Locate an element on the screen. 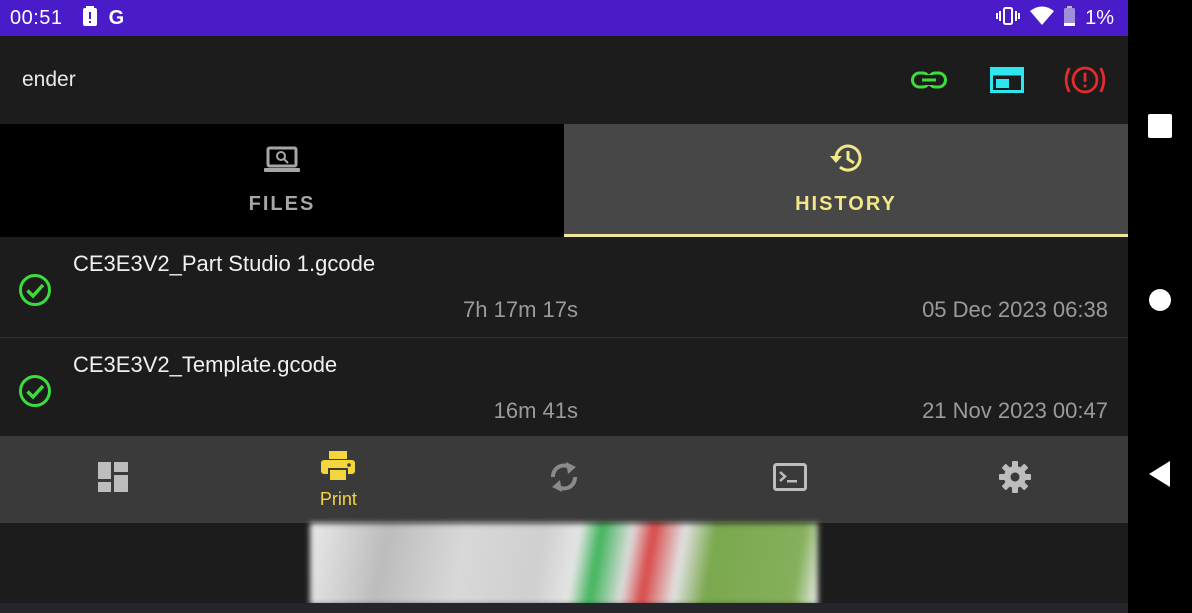 The width and height of the screenshot is (1192, 613). battery-percent: 1% is located at coordinates (1099, 17).